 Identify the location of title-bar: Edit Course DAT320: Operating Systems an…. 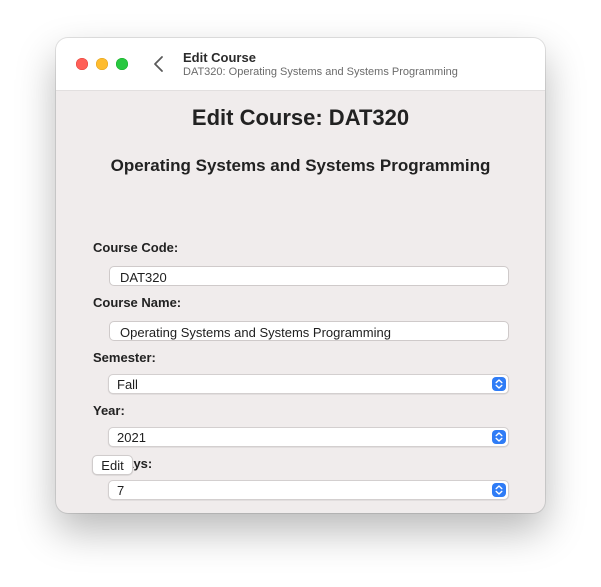
(300, 64).